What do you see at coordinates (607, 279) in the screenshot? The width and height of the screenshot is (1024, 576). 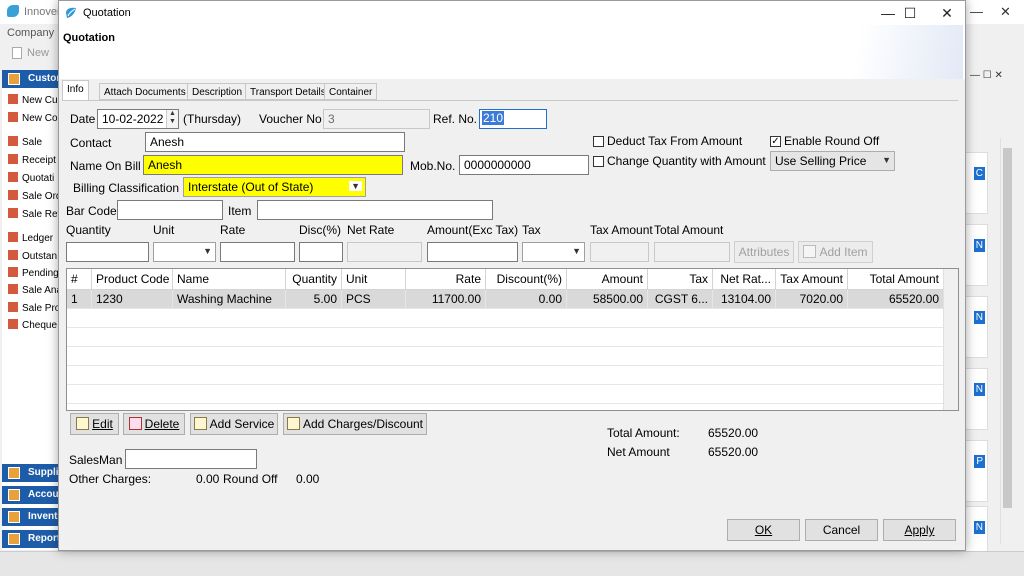 I see `column-header: Amount` at bounding box center [607, 279].